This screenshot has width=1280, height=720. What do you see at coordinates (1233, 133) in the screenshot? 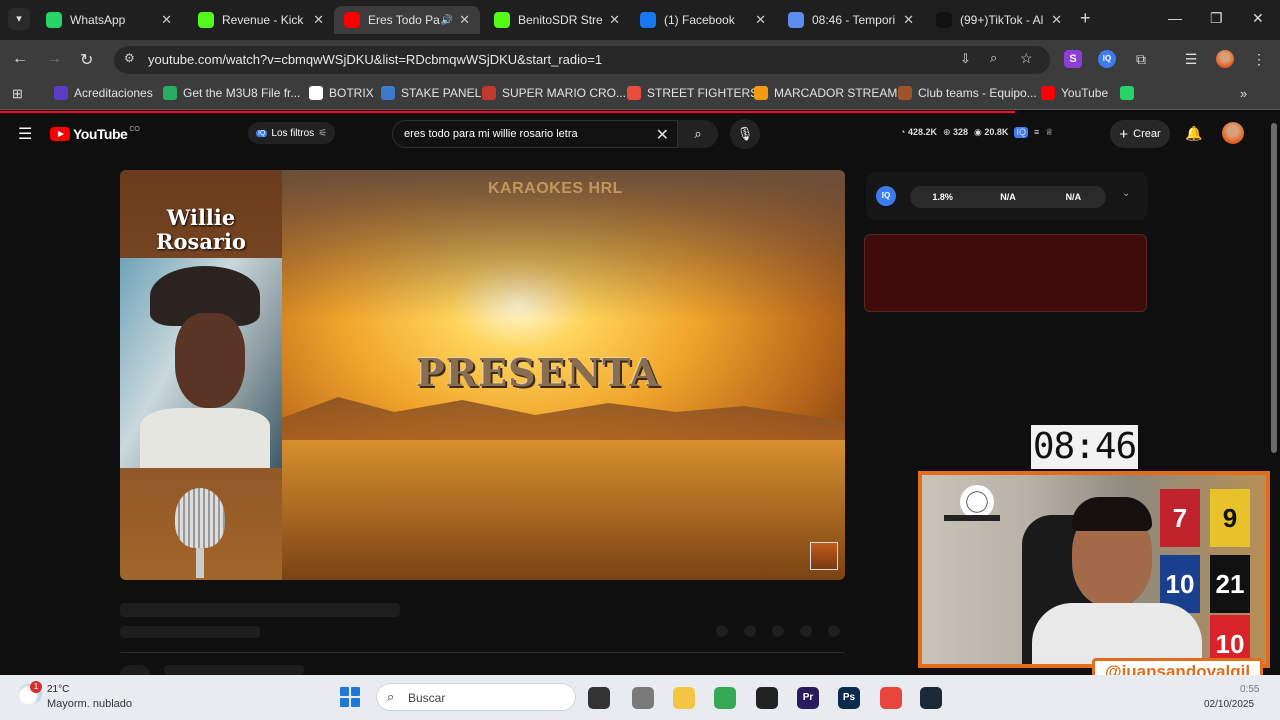
I see `account-avatar` at bounding box center [1233, 133].